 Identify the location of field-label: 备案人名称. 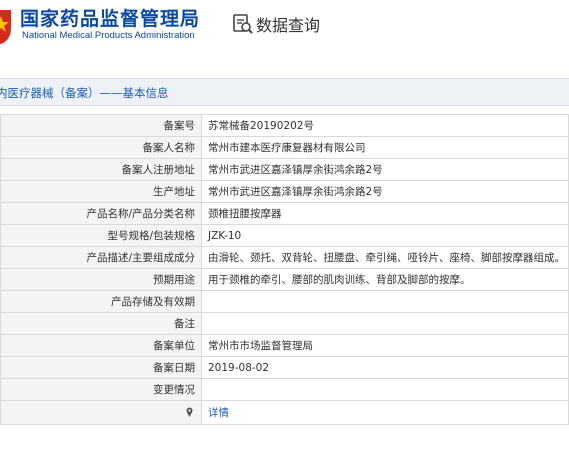
(101, 147).